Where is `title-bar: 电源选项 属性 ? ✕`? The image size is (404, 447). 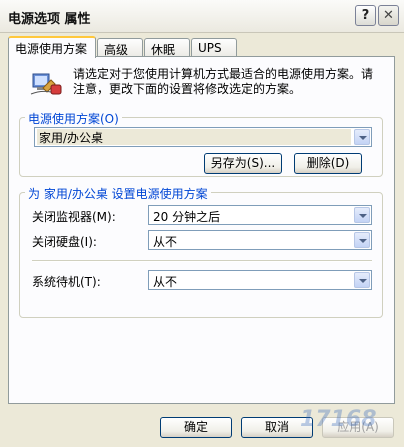 title-bar: 电源选项 属性 ? ✕ is located at coordinates (202, 16).